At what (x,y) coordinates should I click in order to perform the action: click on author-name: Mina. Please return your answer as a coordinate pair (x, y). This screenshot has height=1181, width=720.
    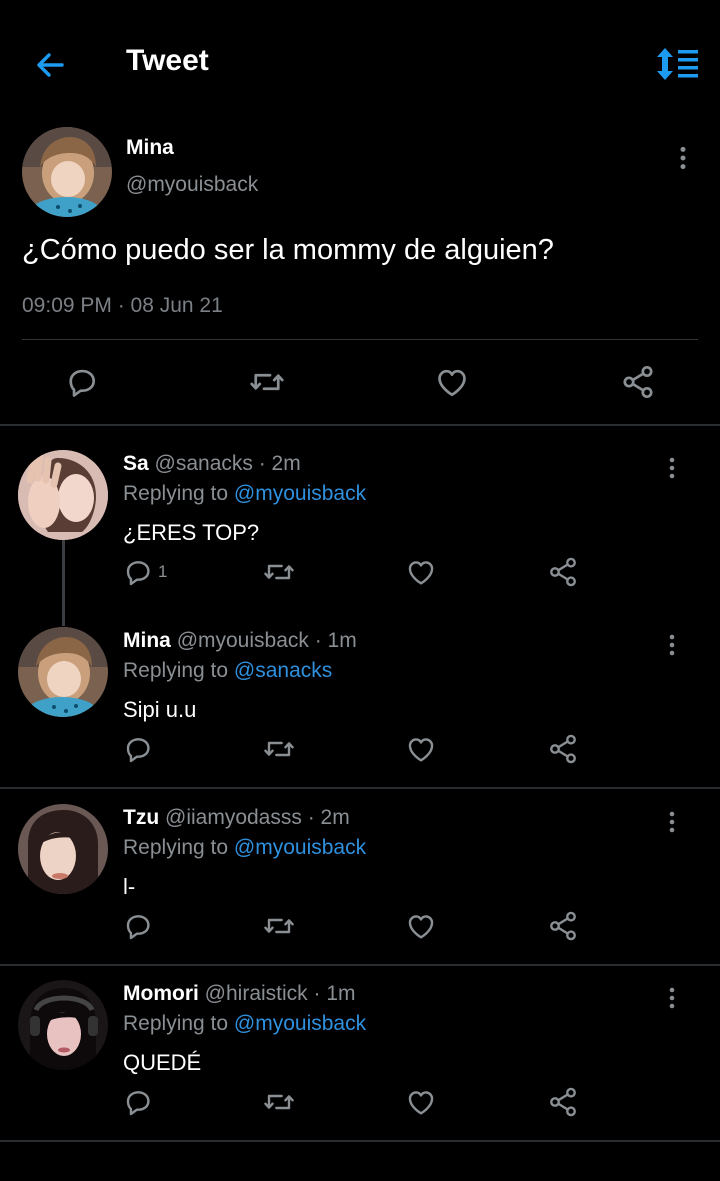
    Looking at the image, I should click on (150, 148).